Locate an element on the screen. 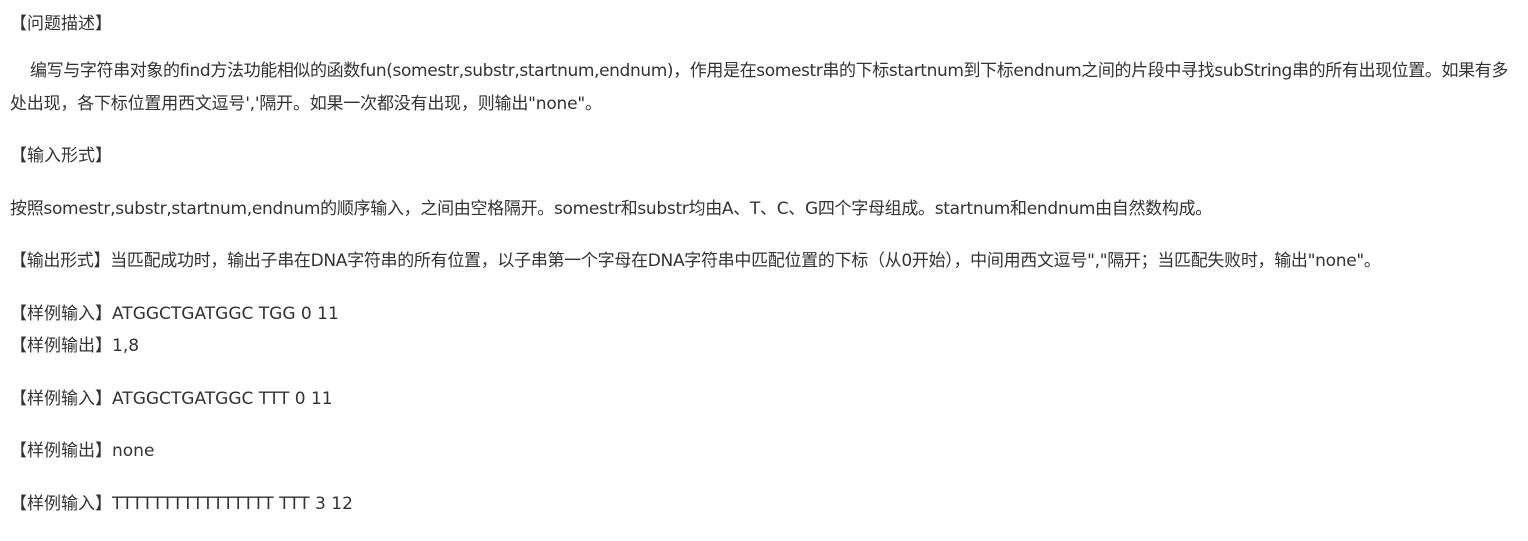 The height and width of the screenshot is (541, 1528). input-format-heading: 【输入形式】 is located at coordinates (61, 156).